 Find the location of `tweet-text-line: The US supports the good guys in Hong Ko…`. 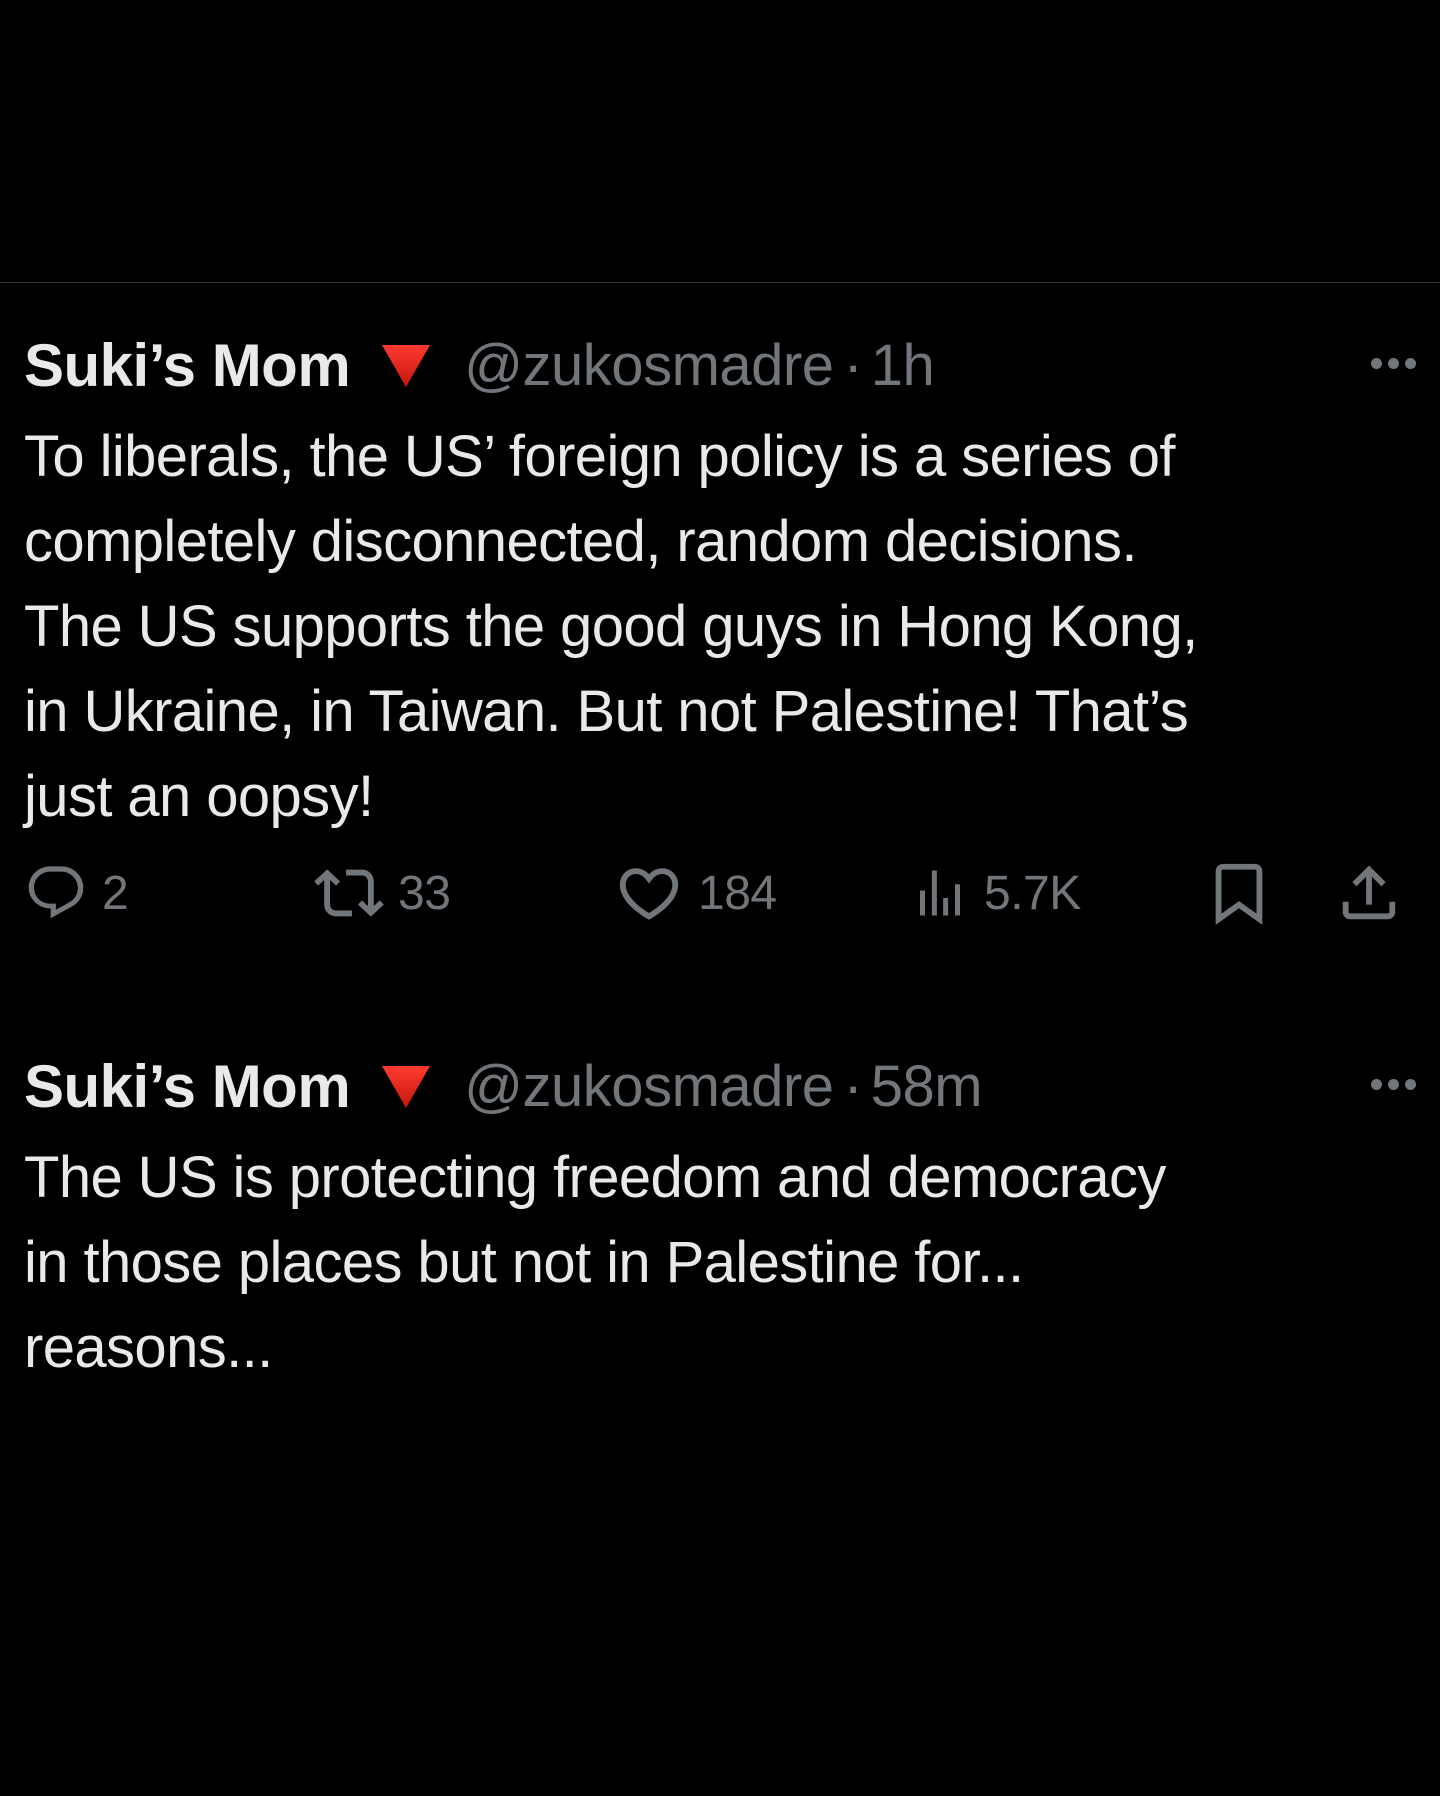

tweet-text-line: The US supports the good guys in Hong Ko… is located at coordinates (611, 626).